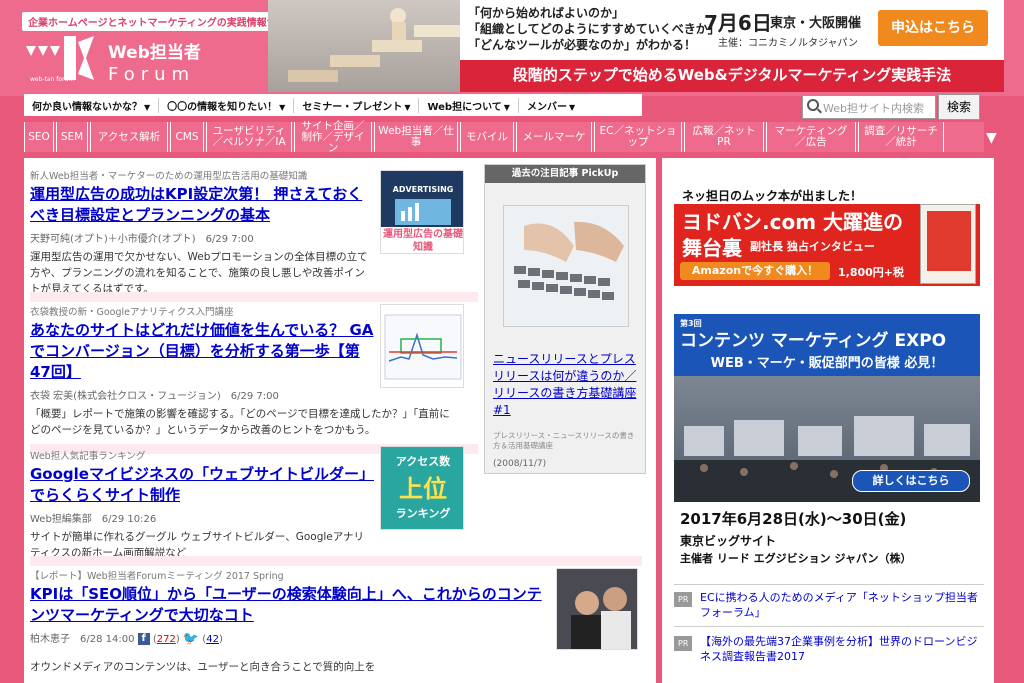 The height and width of the screenshot is (683, 1024). Describe the element at coordinates (959, 107) in the screenshot. I see `search-button: 検索` at that location.